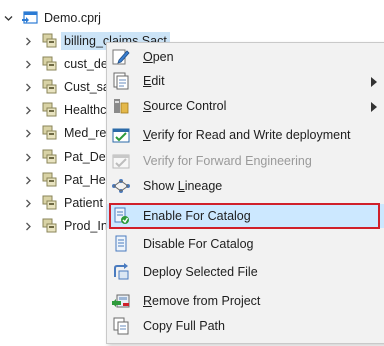 This screenshot has height=346, width=384. I want to click on highlight-frame, so click(244, 216).